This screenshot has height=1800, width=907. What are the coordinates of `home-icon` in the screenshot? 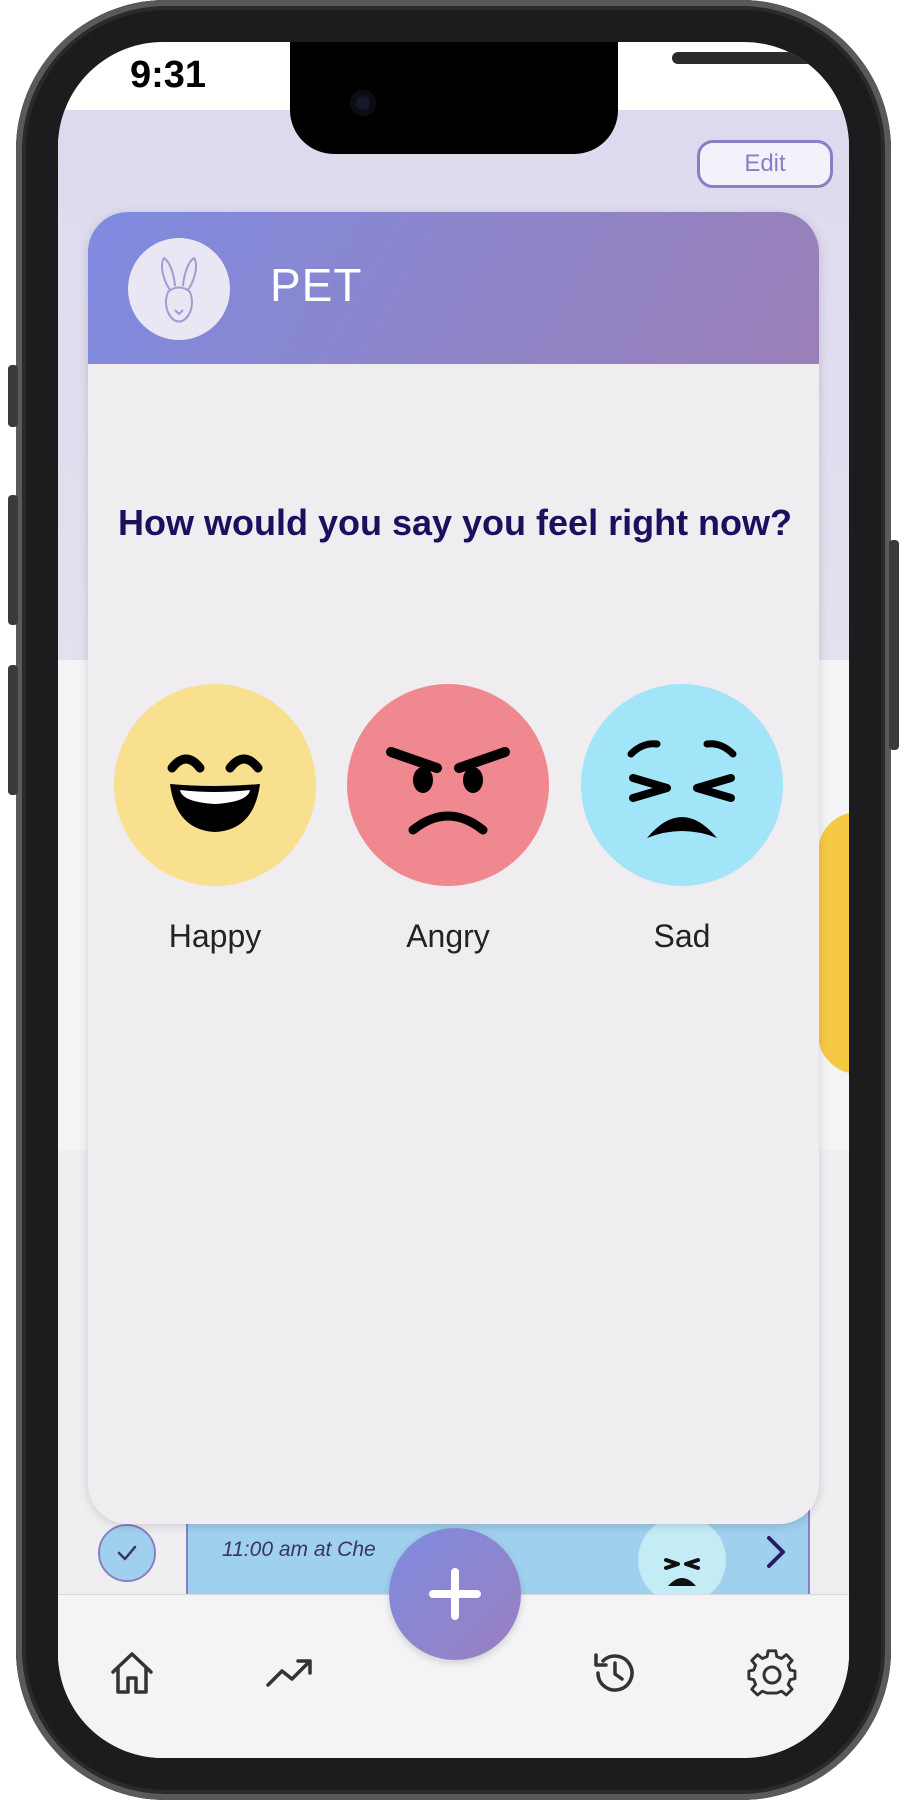 It's located at (132, 1673).